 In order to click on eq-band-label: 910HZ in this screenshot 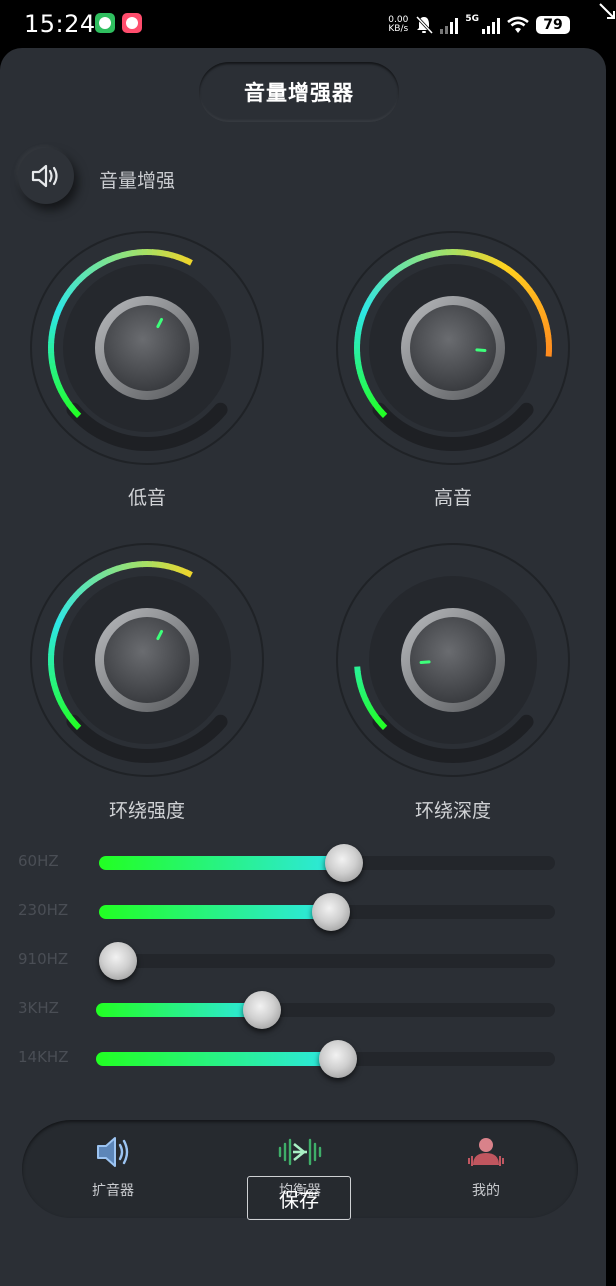, I will do `click(43, 959)`.